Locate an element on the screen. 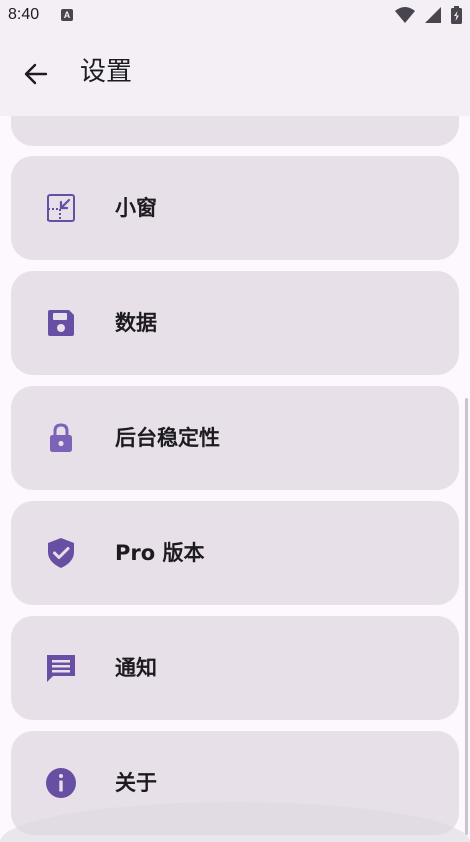 The image size is (470, 842). settings-item-label: 关于 is located at coordinates (136, 783).